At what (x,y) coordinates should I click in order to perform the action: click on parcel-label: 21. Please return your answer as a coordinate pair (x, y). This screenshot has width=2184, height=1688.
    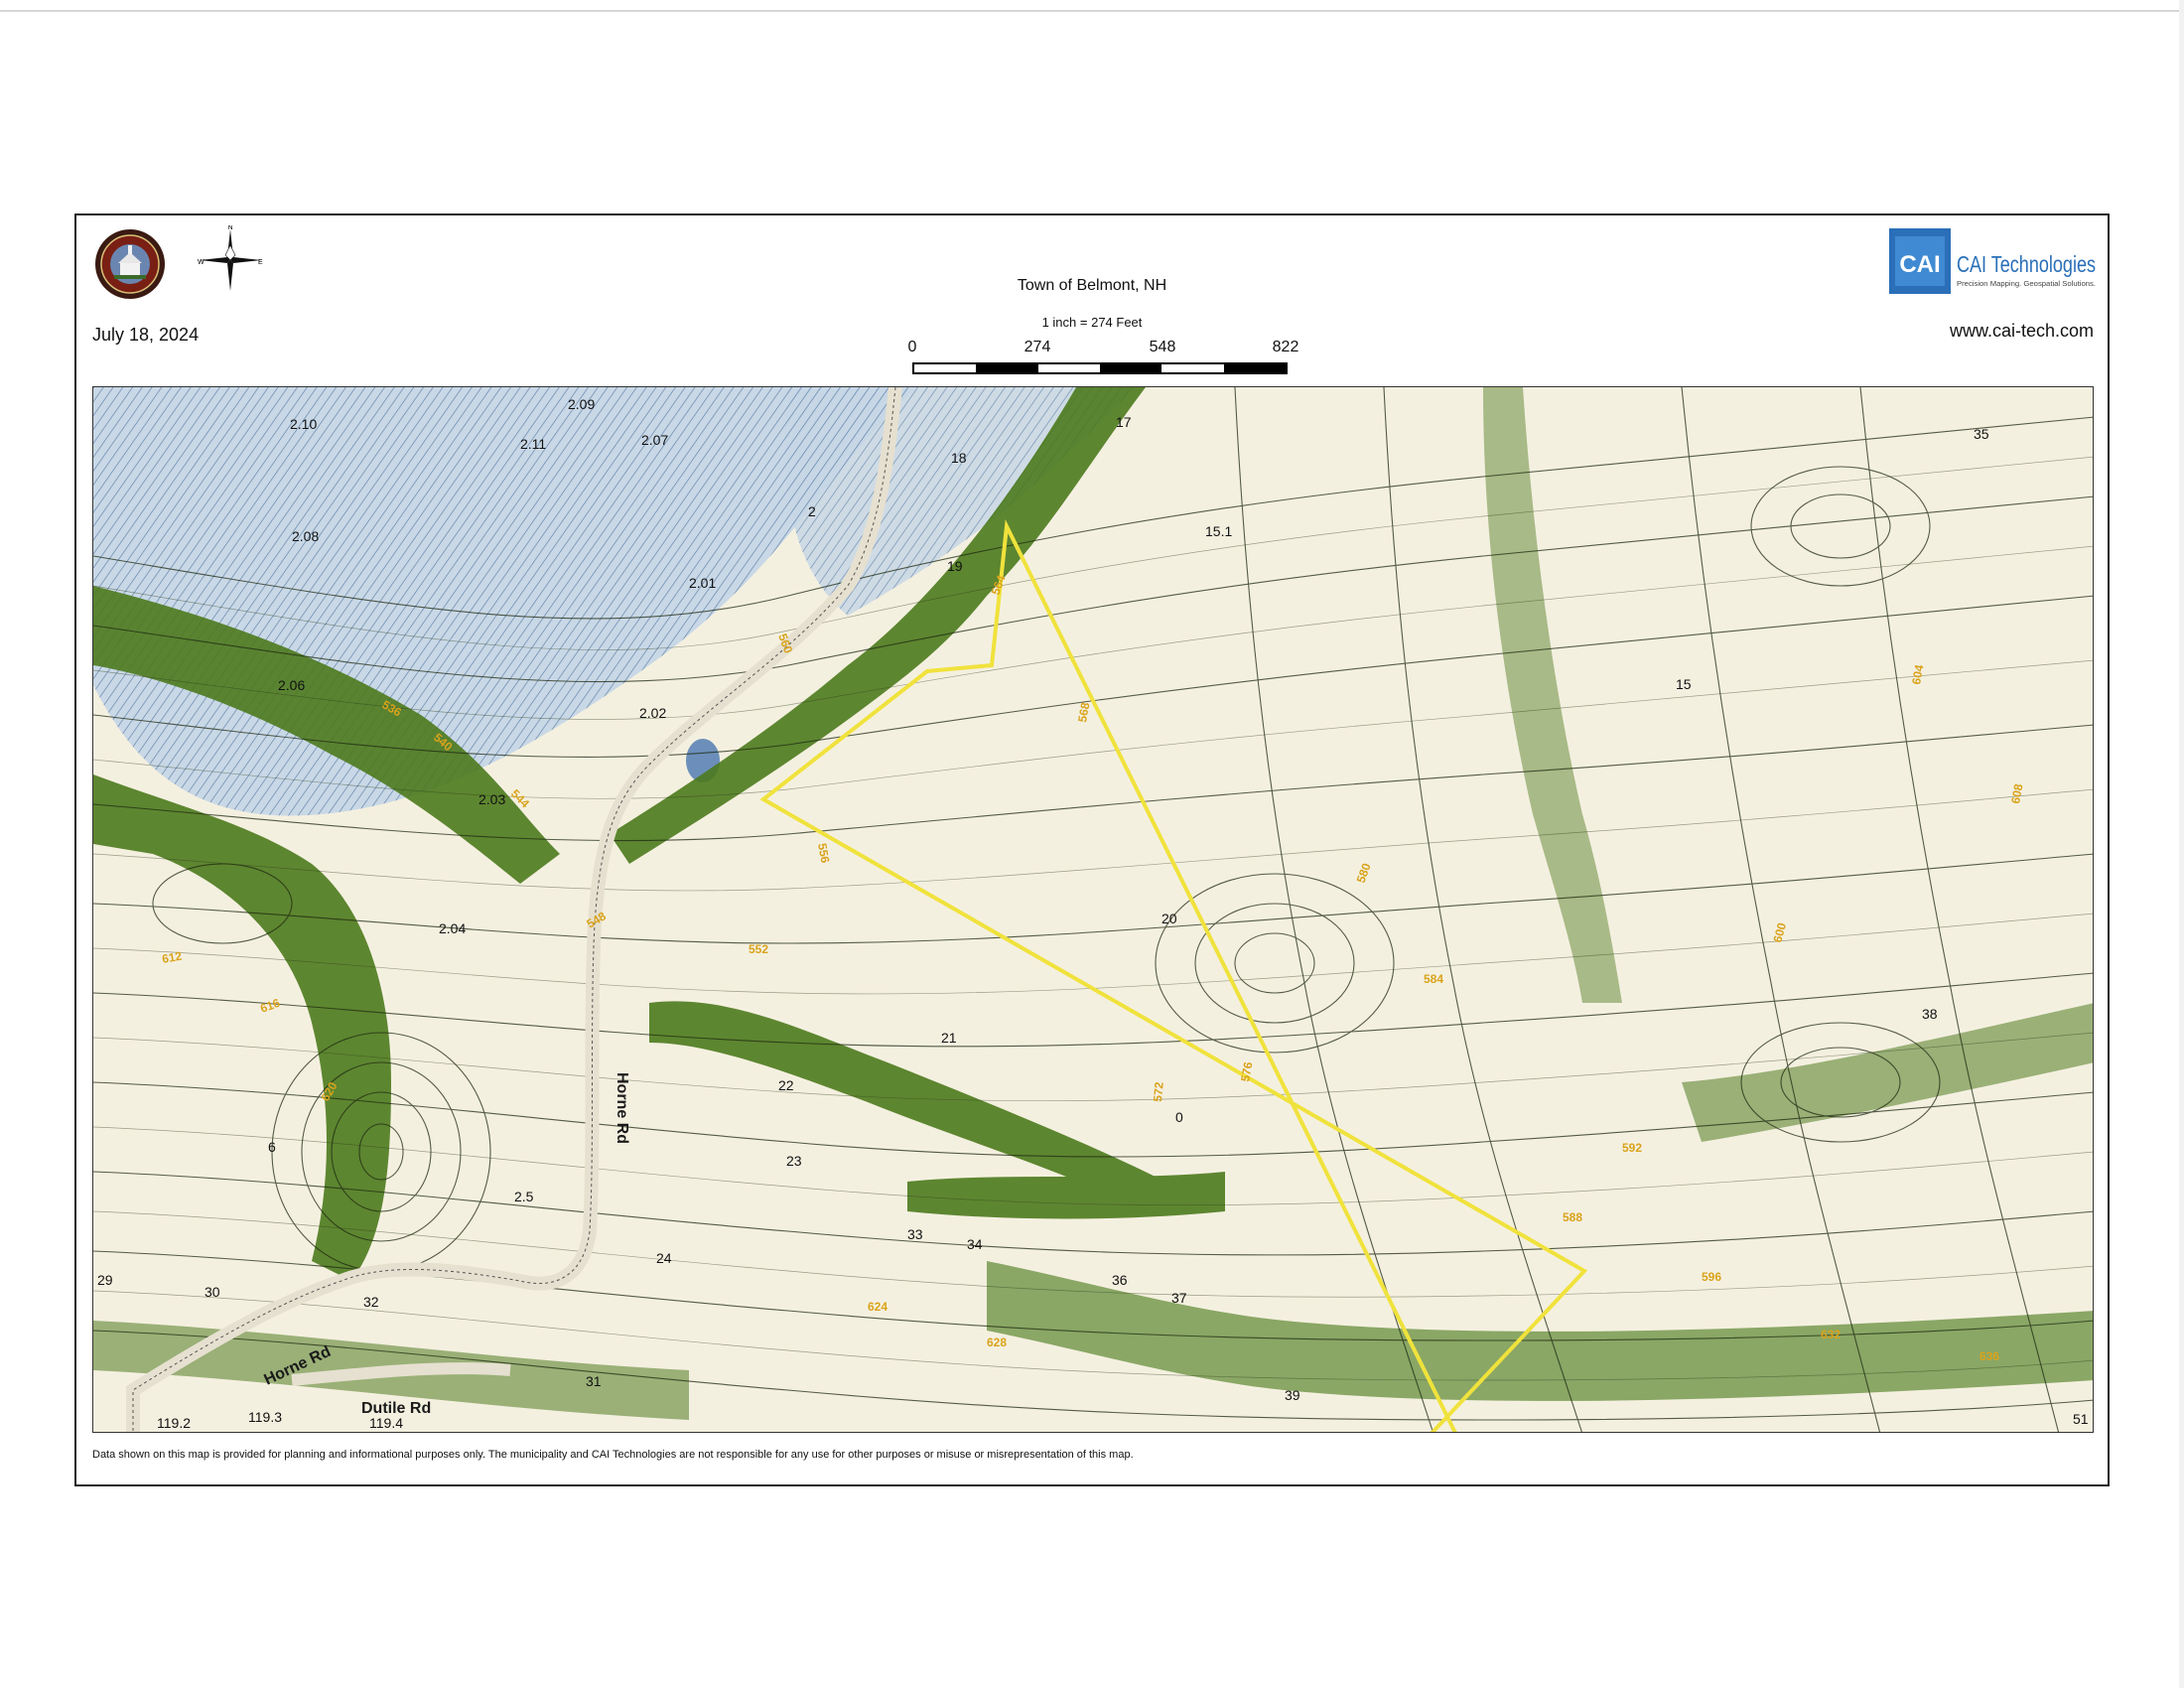
    Looking at the image, I should click on (949, 1038).